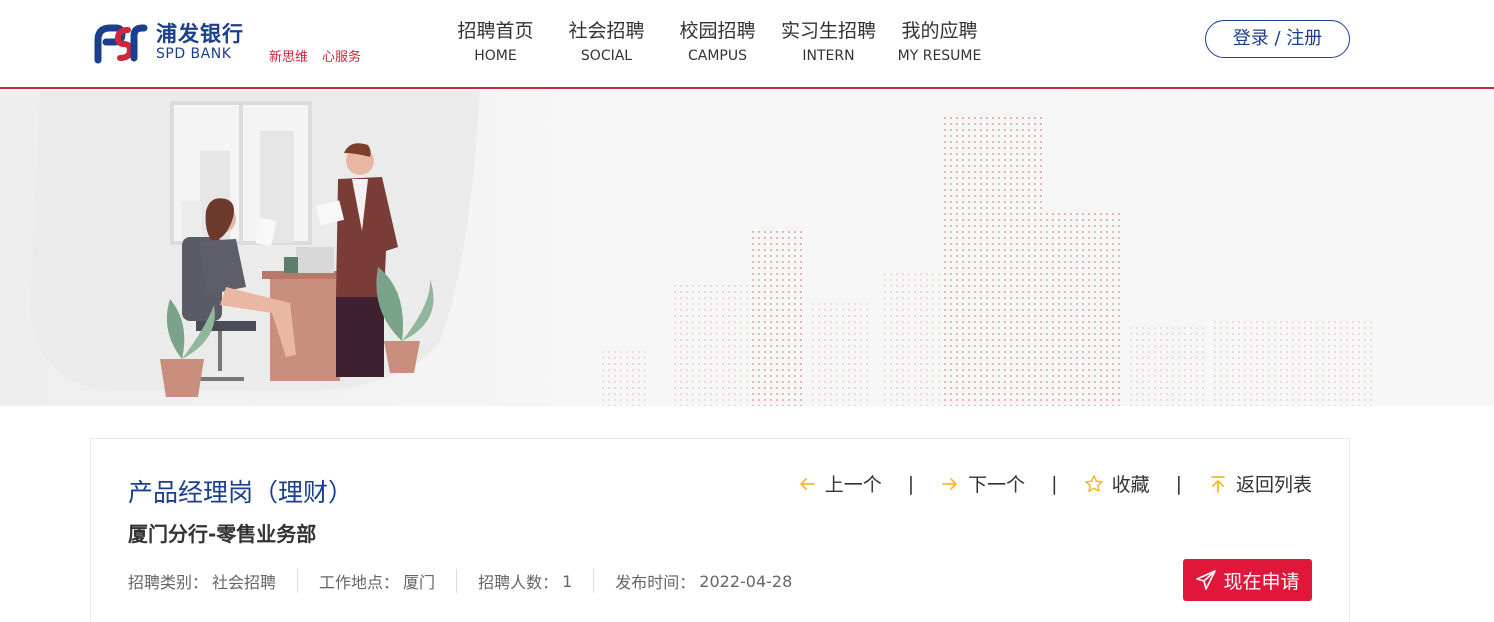  I want to click on nav-home-label: 招聘首页, so click(495, 31).